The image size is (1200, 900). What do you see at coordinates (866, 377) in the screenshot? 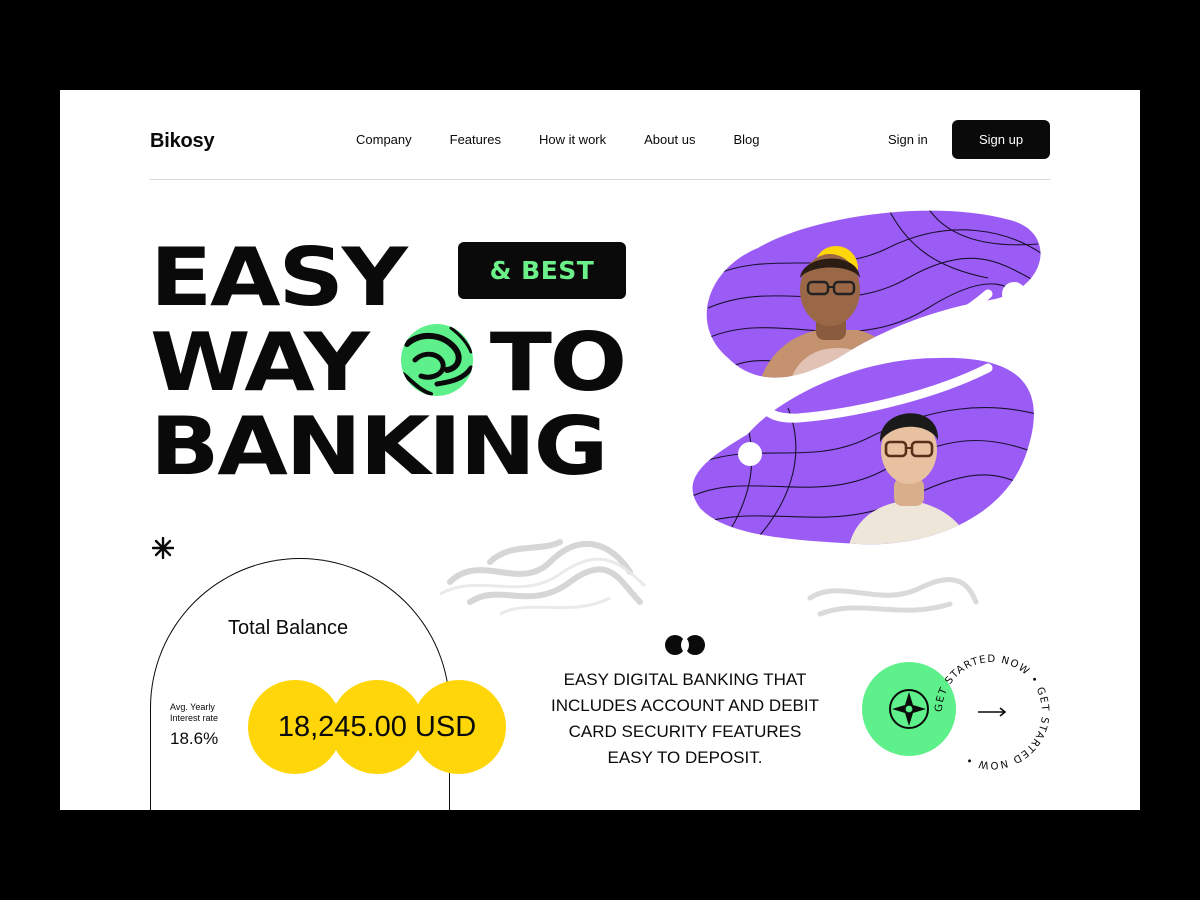
I see `hero-illustration` at bounding box center [866, 377].